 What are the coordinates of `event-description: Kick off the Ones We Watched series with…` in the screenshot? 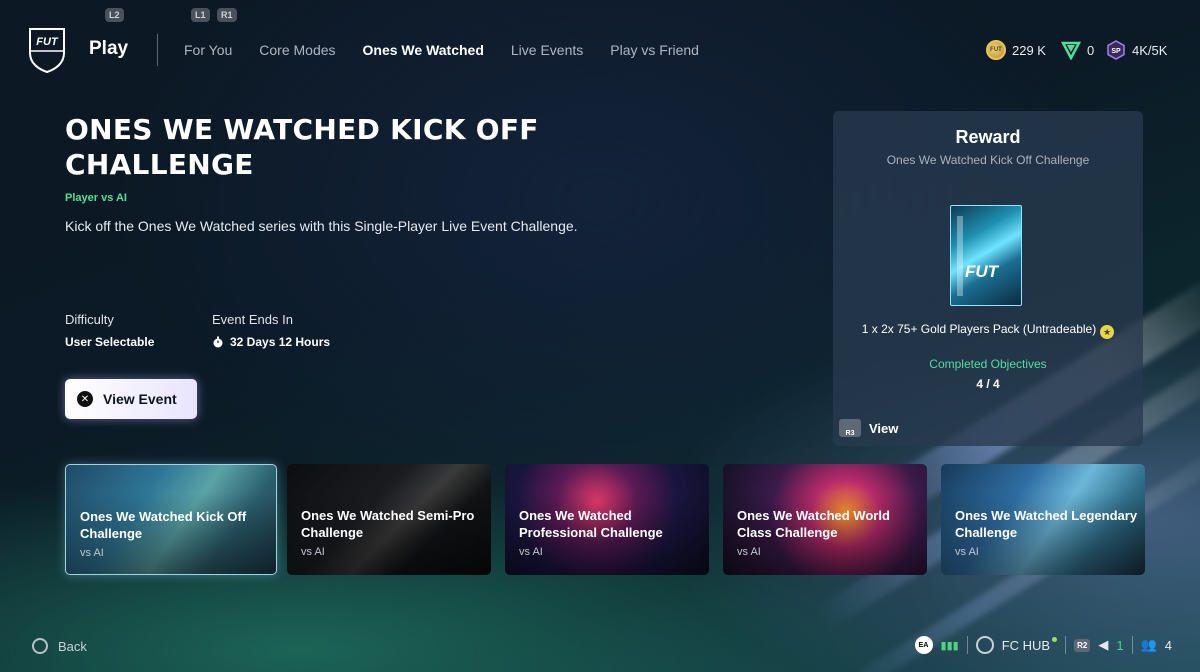 It's located at (321, 226).